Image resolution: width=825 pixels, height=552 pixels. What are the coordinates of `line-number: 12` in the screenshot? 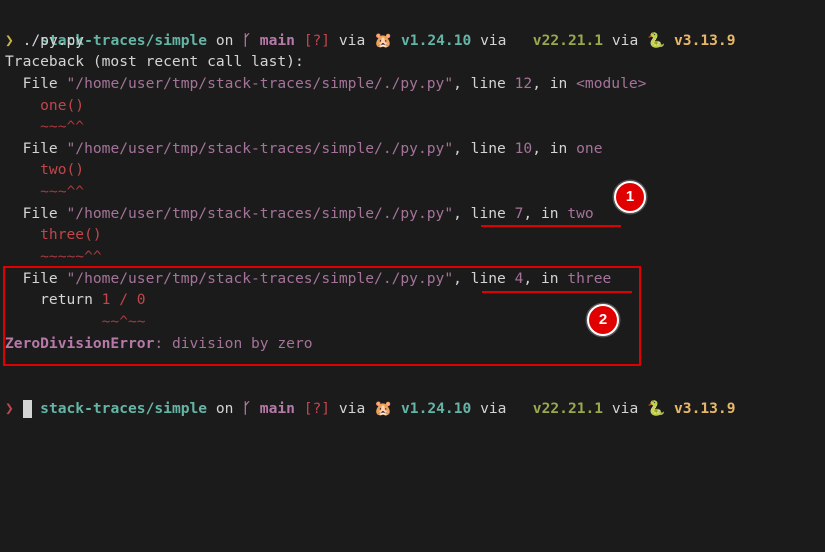 It's located at (523, 83).